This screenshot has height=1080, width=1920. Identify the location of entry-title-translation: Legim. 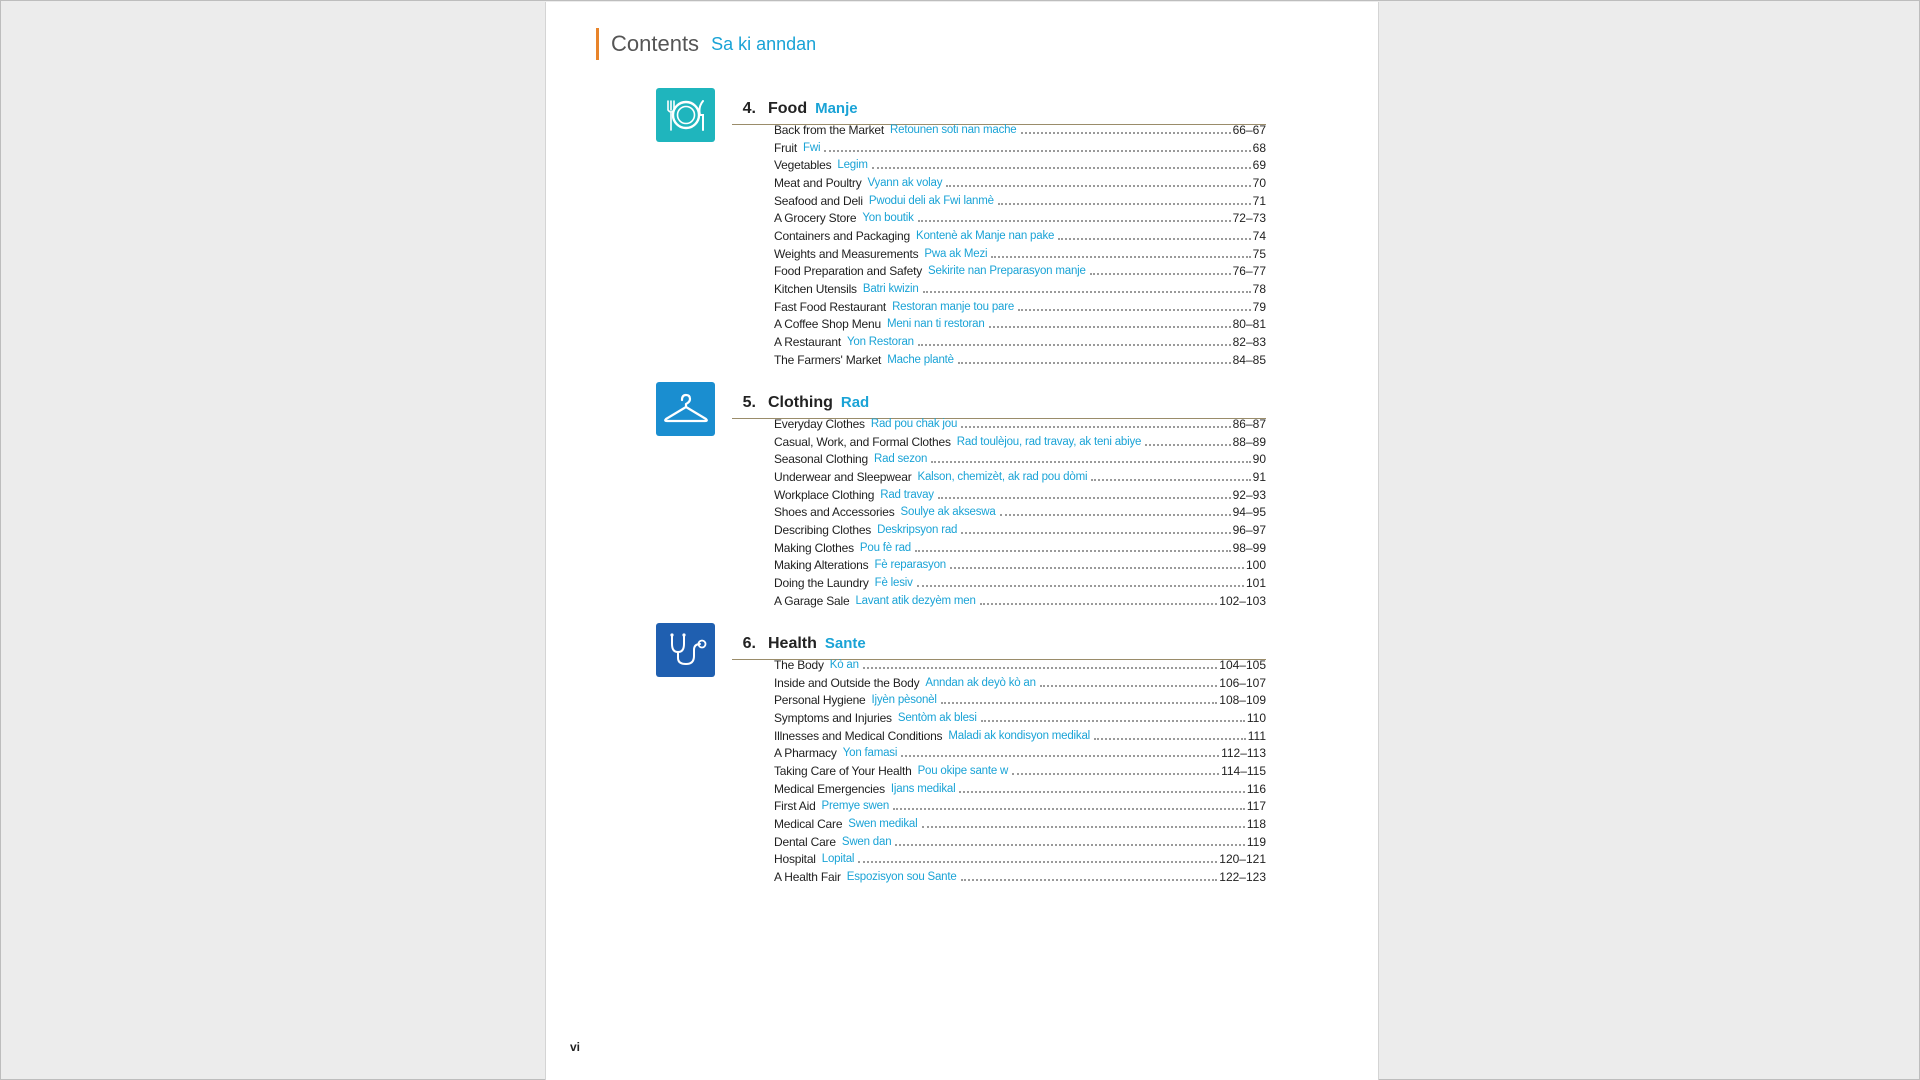
(852, 165).